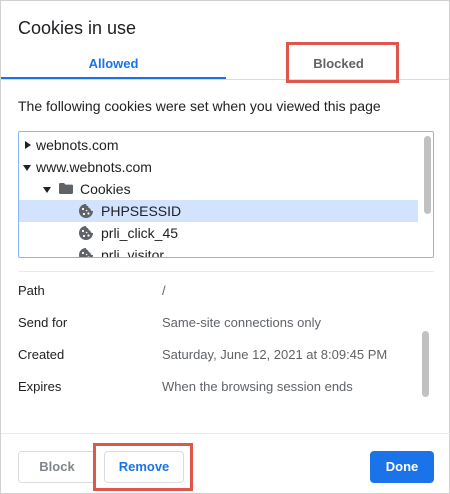 This screenshot has height=494, width=450. What do you see at coordinates (402, 467) in the screenshot?
I see `done-button: Done` at bounding box center [402, 467].